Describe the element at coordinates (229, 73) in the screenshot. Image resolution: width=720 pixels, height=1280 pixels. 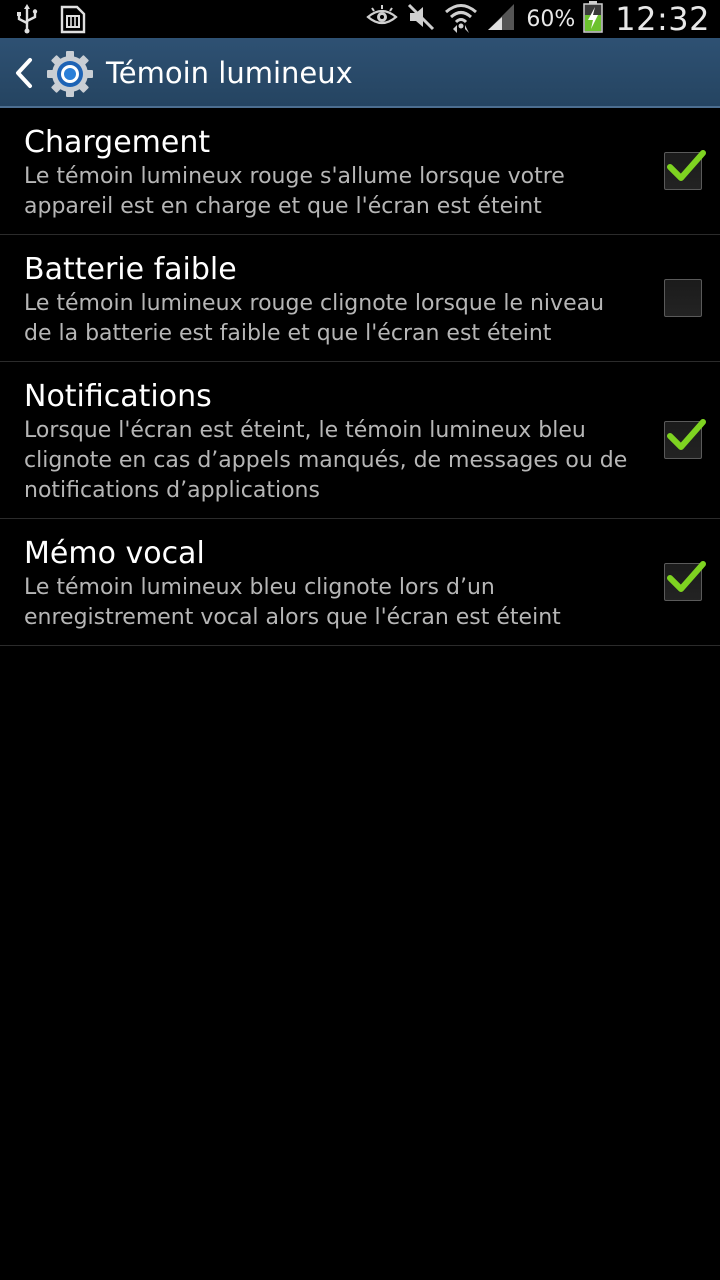
I see `page-title: Témoin lumineux` at that location.